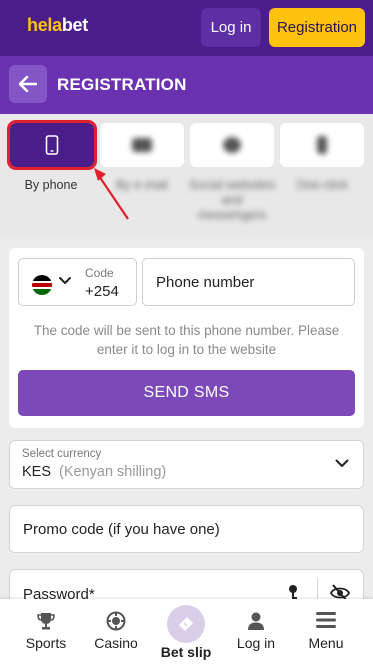 This screenshot has height=666, width=373. I want to click on nav-casino: Casino, so click(116, 632).